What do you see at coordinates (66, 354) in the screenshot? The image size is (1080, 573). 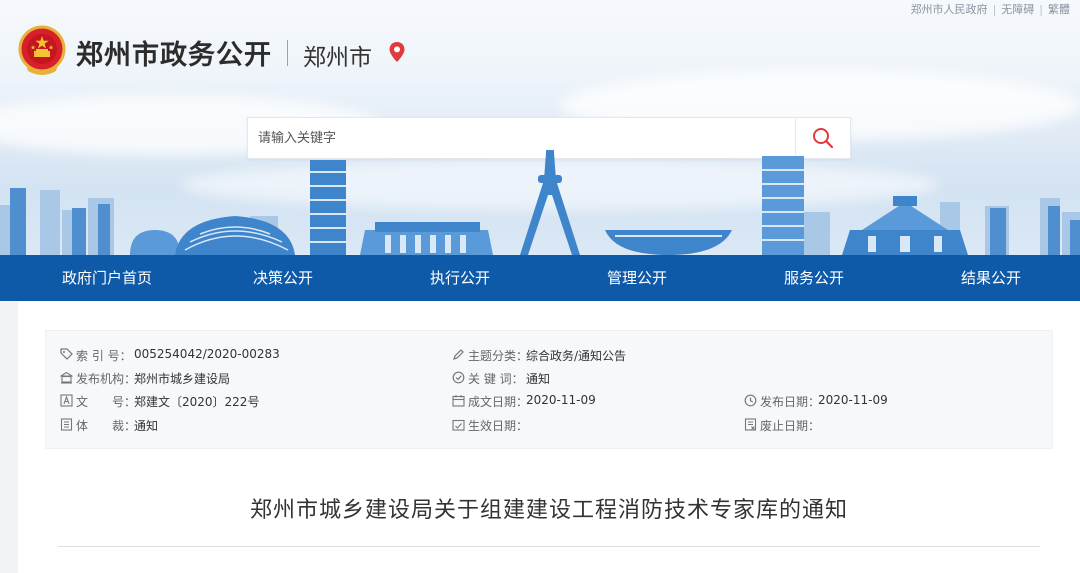 I see `tag-icon` at bounding box center [66, 354].